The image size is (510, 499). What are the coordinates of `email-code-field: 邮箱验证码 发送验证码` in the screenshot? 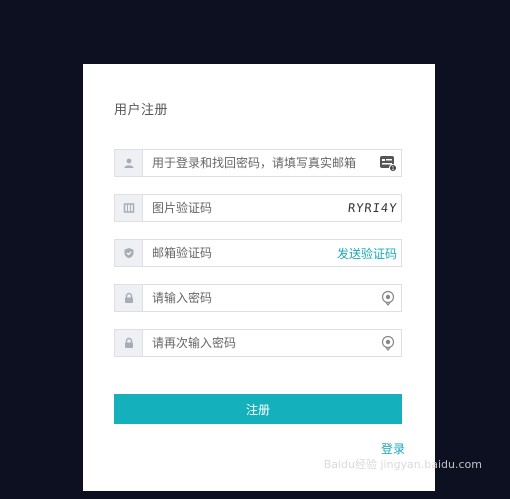 It's located at (258, 253).